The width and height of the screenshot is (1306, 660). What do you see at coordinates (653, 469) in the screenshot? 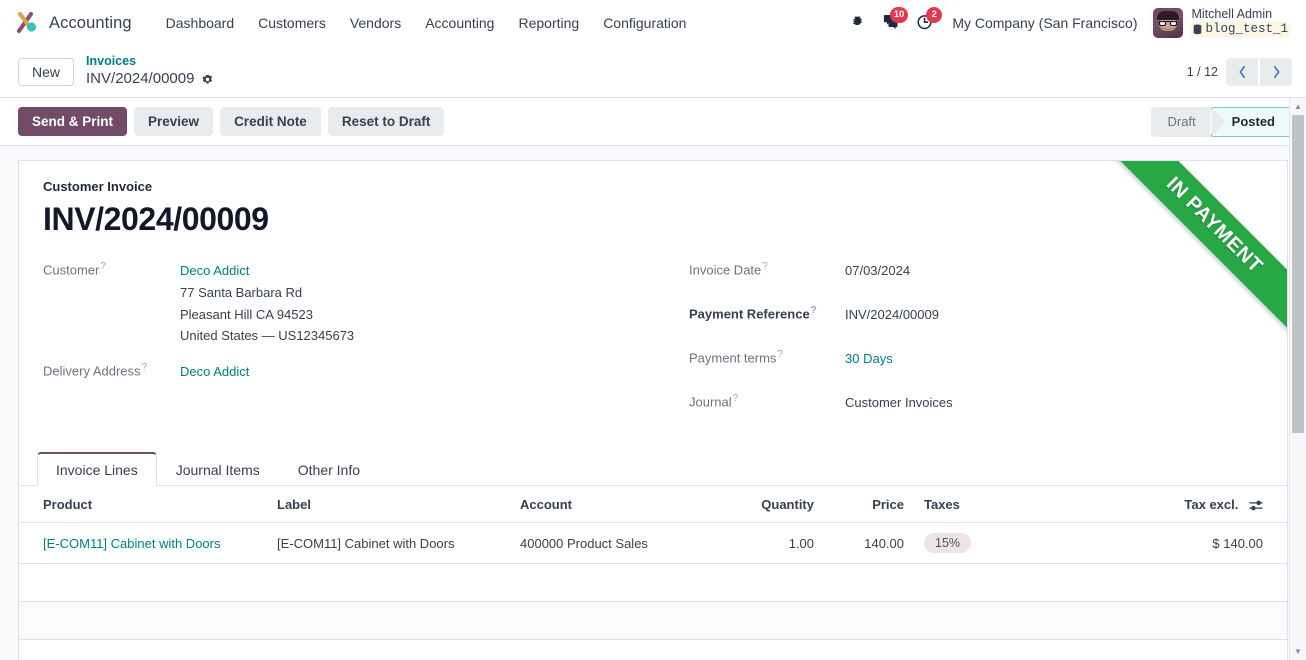
I see `notebook-tabs: Invoice Lines Journal Items Other Info` at bounding box center [653, 469].